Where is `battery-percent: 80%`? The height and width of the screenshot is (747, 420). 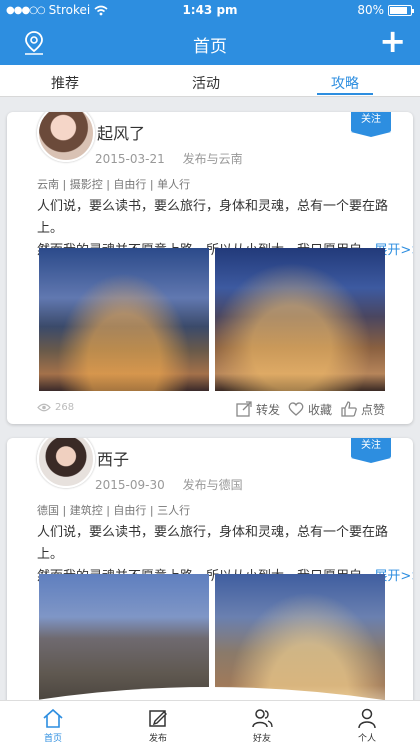
battery-percent: 80% is located at coordinates (370, 10).